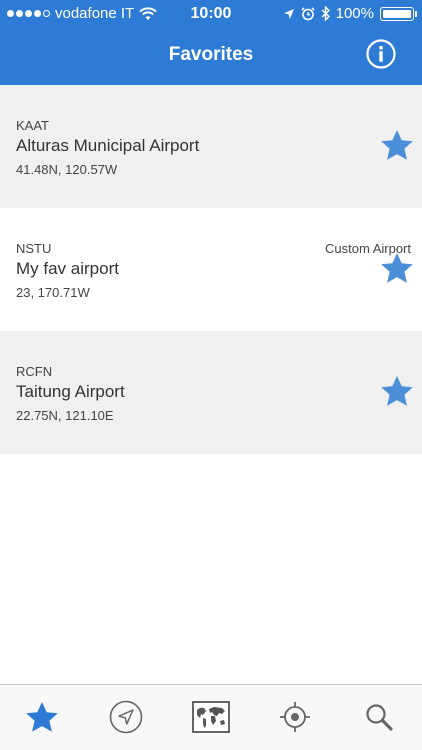 This screenshot has width=422, height=750. I want to click on airport-name: Taitung Airport, so click(70, 391).